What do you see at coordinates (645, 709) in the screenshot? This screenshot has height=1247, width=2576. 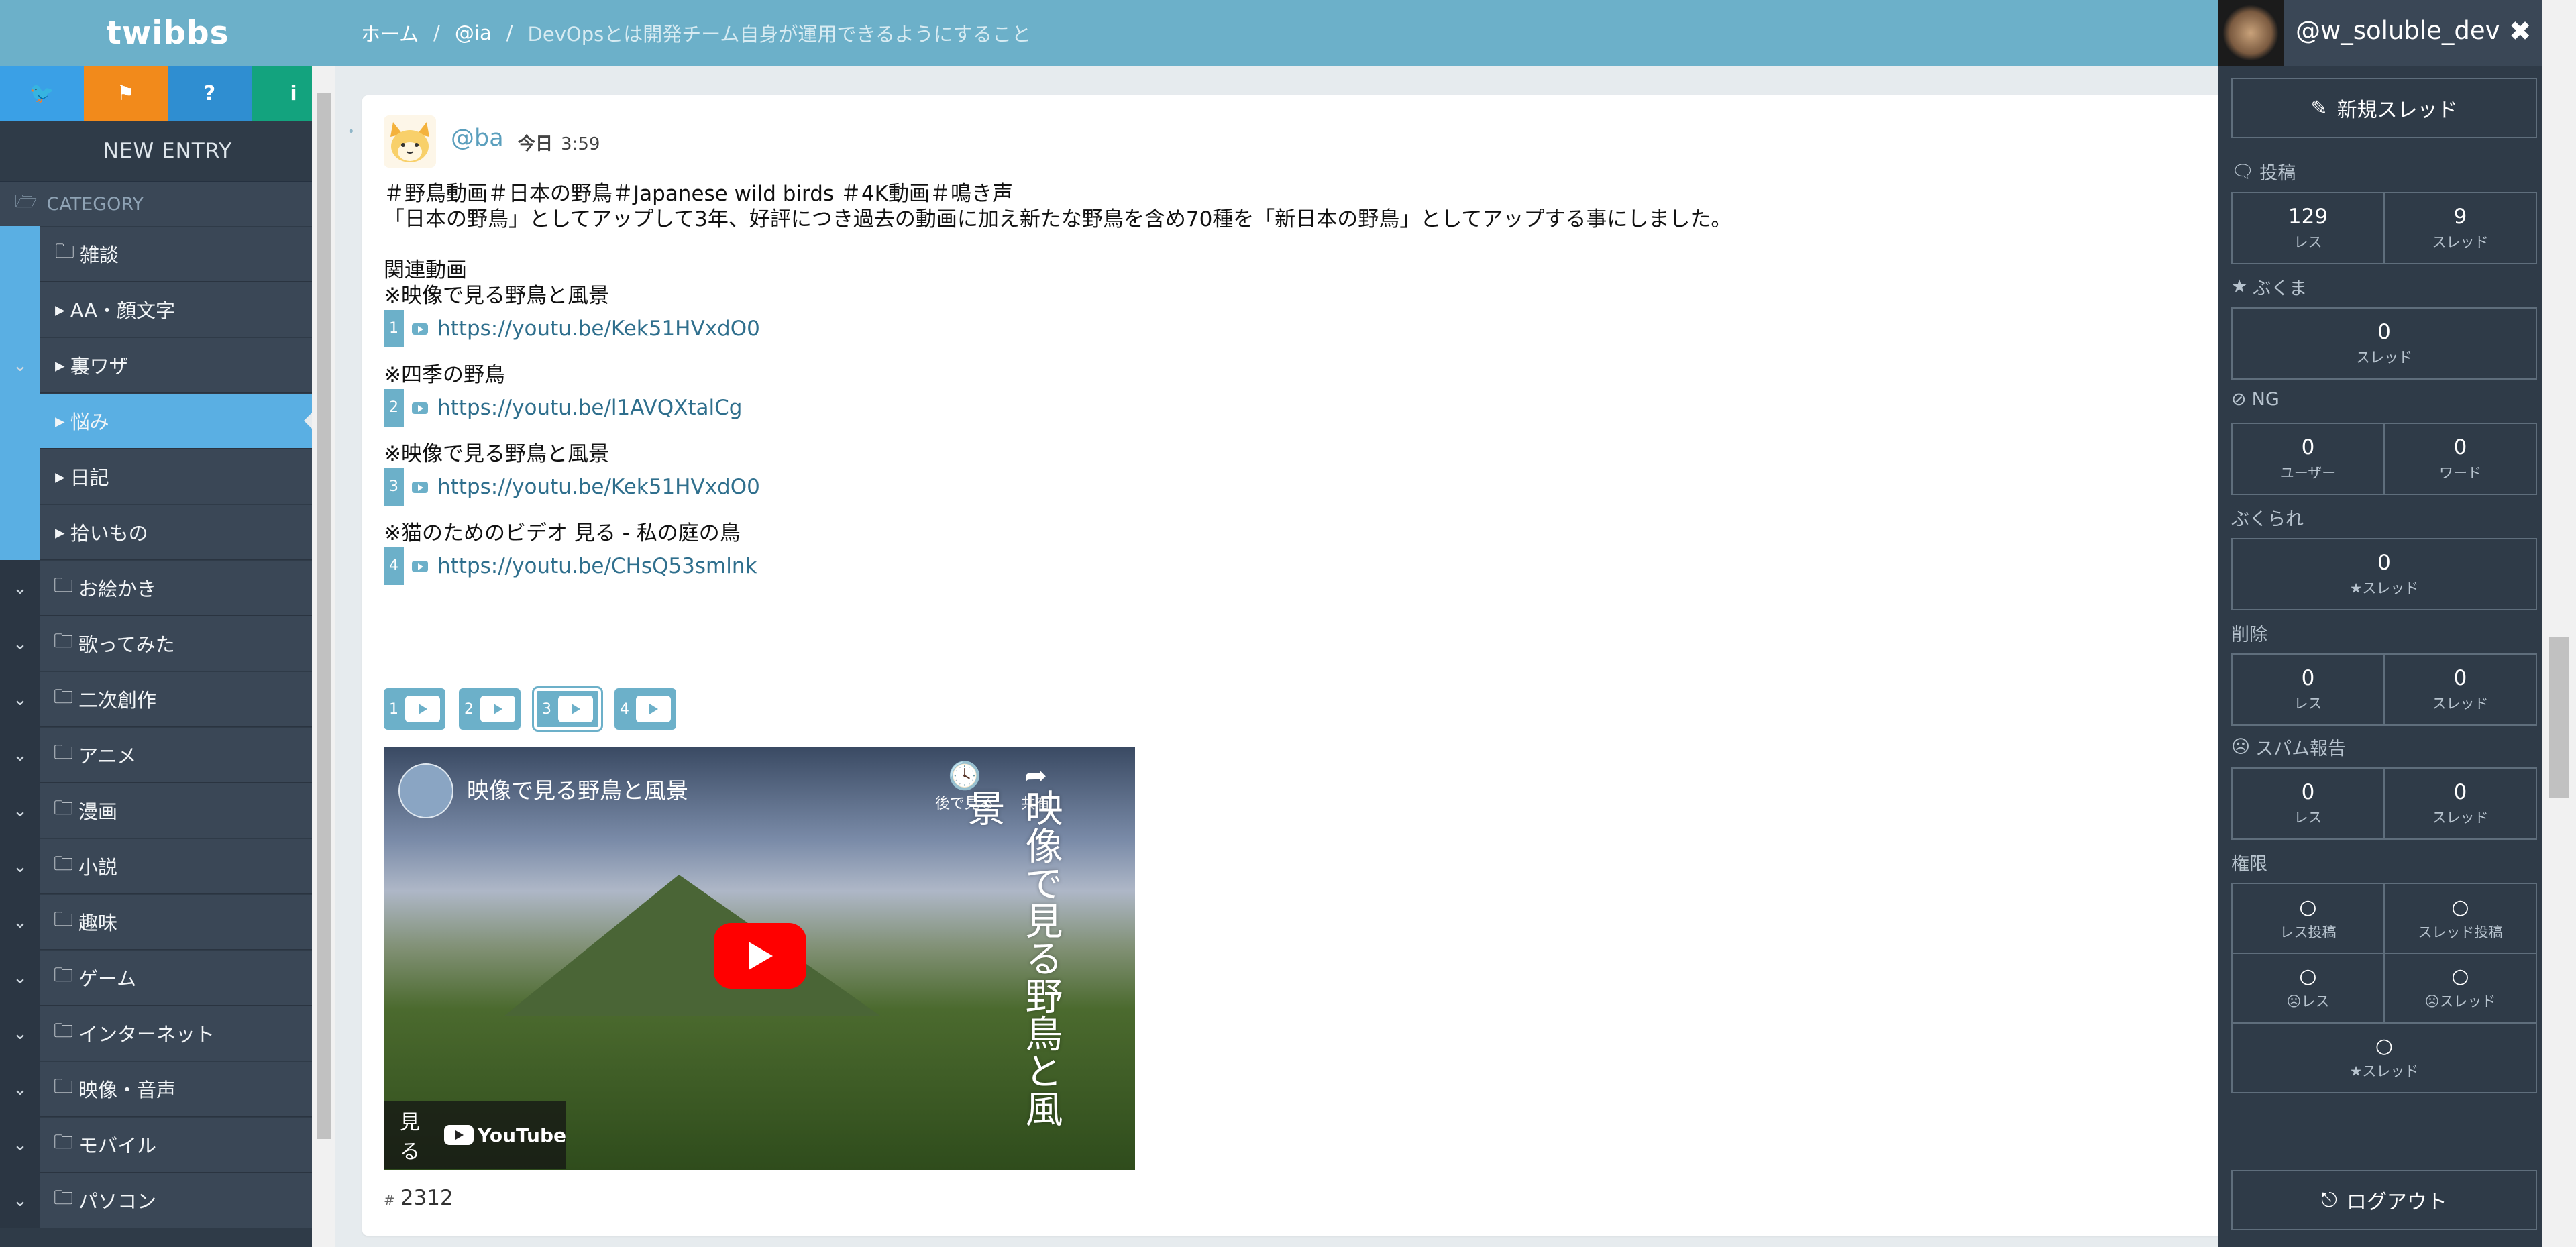 I see `video-tab-4: 4` at bounding box center [645, 709].